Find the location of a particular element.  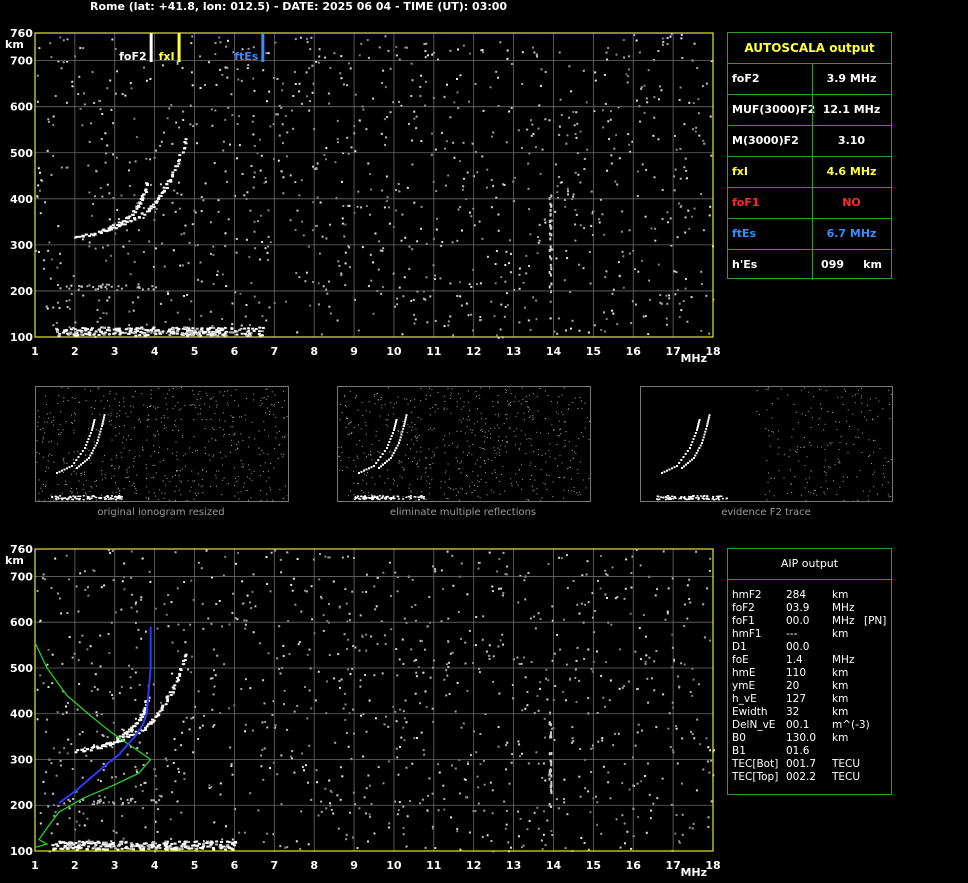

autoscala-value: 4.6 MHz is located at coordinates (851, 171).